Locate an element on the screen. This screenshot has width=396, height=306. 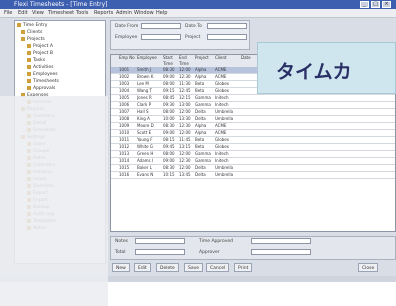
table-cell: 08:15 is located at coordinates (170, 140).